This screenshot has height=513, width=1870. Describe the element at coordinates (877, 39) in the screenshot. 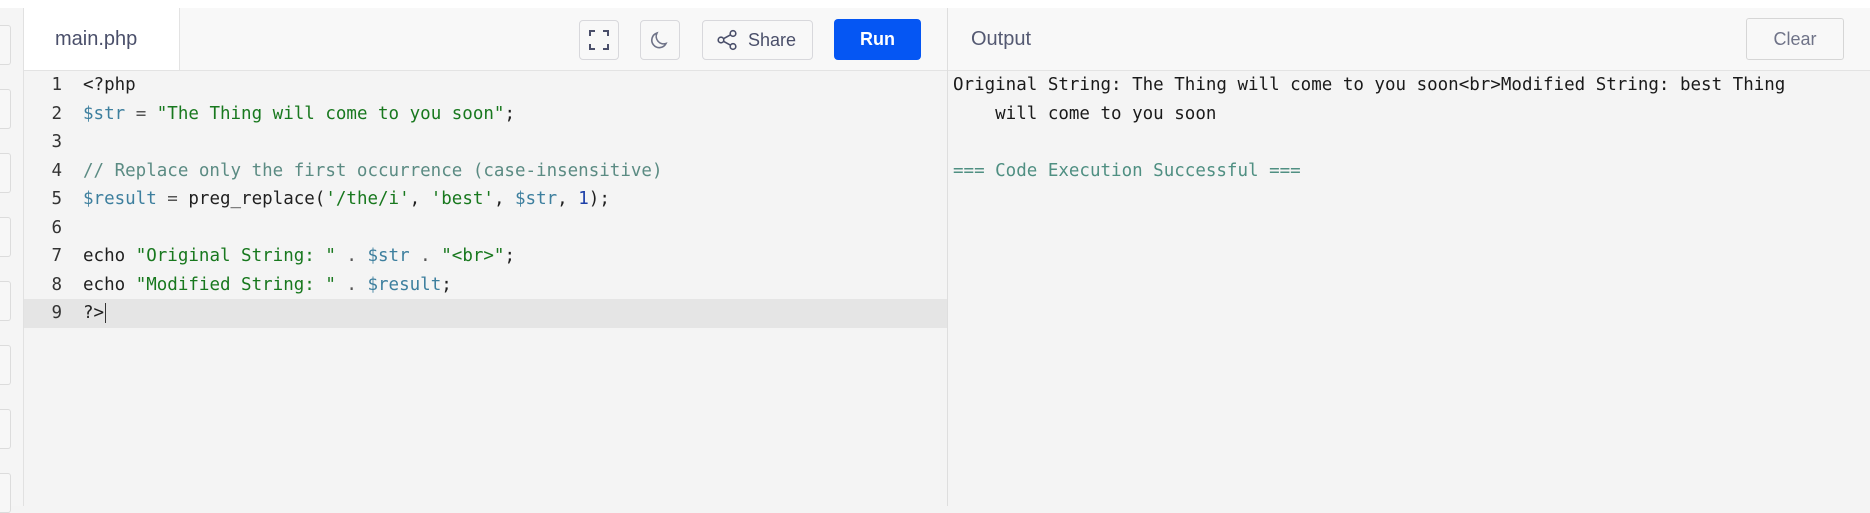

I see `run-button: Run` at that location.